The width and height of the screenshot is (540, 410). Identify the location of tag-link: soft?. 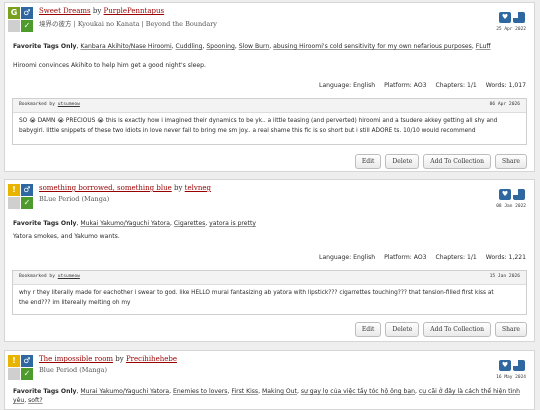
(35, 400).